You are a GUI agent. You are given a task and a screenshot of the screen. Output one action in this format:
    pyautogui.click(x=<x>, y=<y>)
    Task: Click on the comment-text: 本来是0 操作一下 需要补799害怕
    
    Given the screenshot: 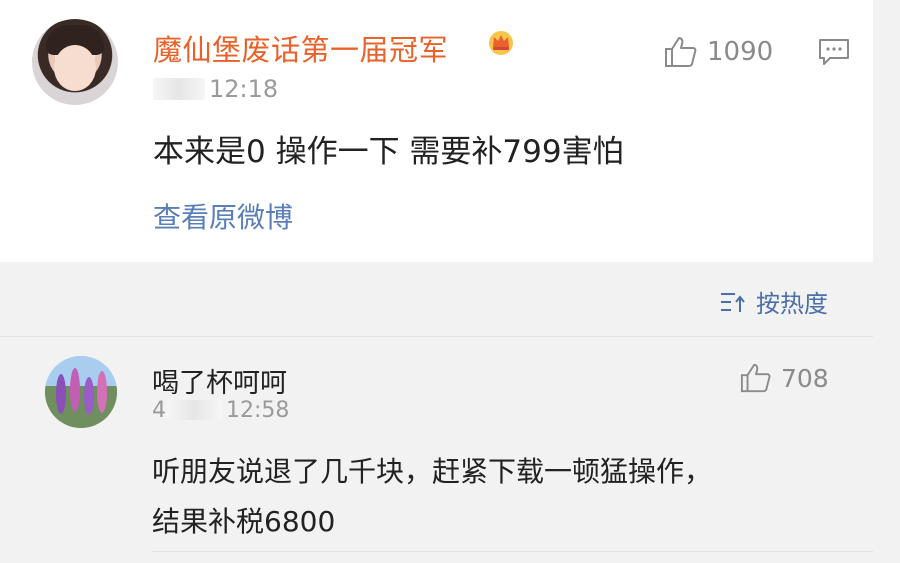 What is the action you would take?
    pyautogui.click(x=388, y=152)
    